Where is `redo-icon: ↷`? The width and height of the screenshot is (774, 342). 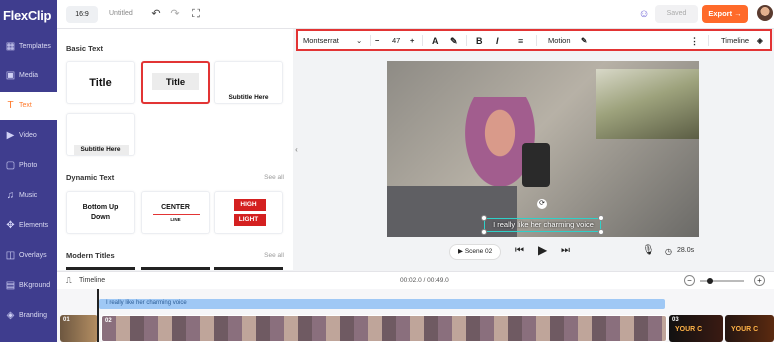 redo-icon: ↷ is located at coordinates (175, 14).